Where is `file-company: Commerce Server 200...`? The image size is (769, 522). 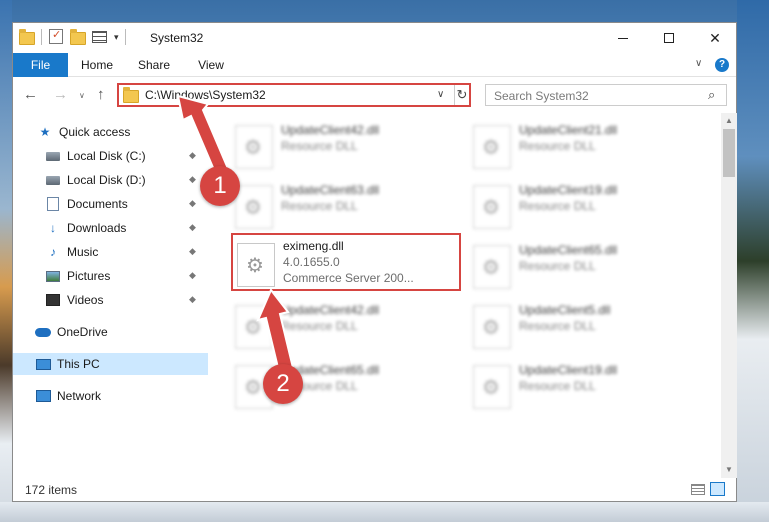
file-company: Commerce Server 200... is located at coordinates (348, 278).